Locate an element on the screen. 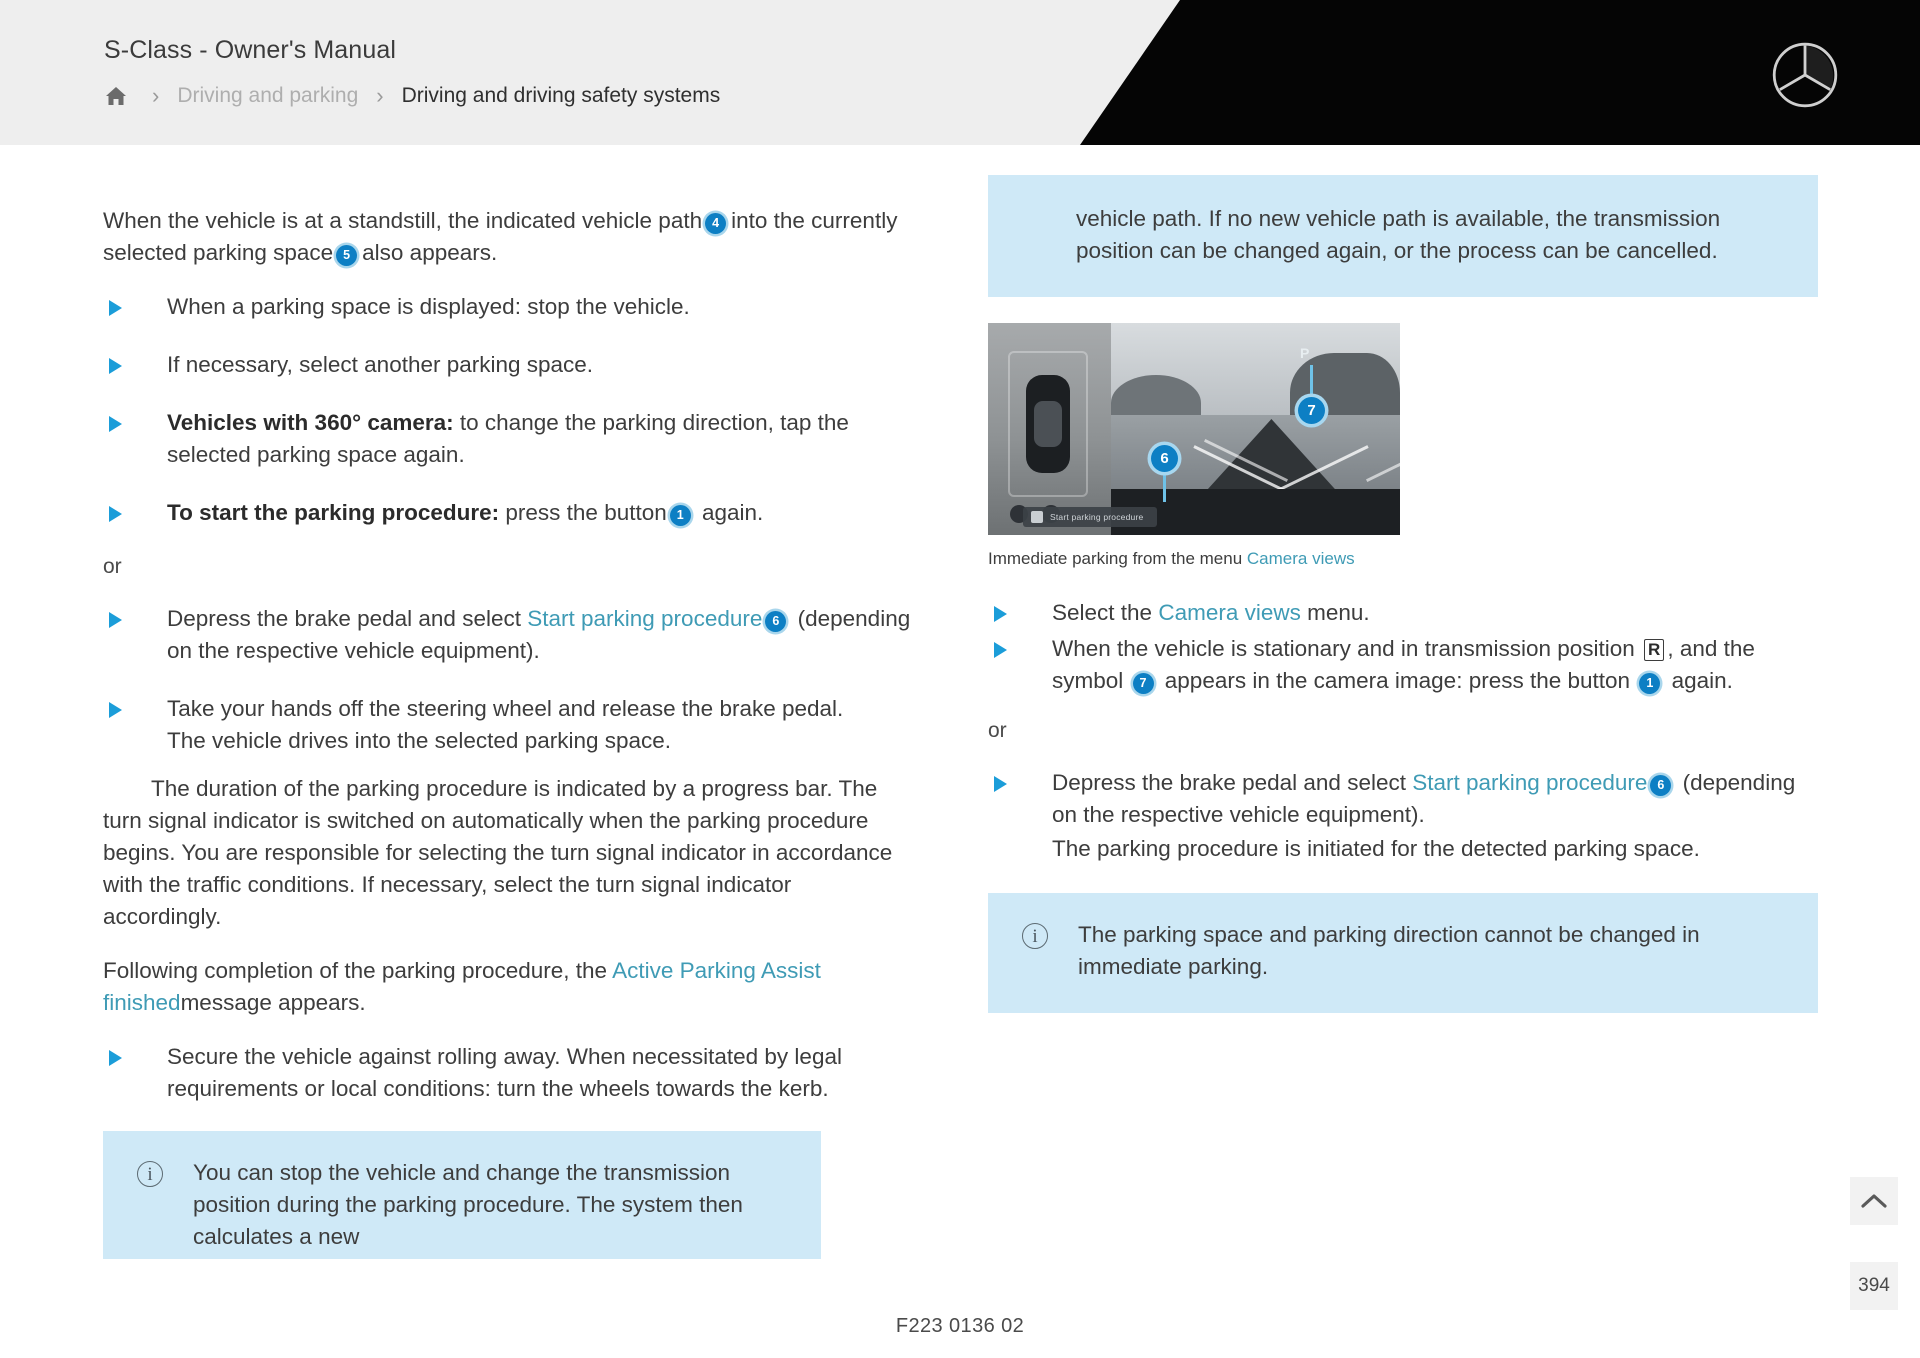  breadcrumb-item-driving-safety-systems: Driving and driving safety systems is located at coordinates (561, 96).